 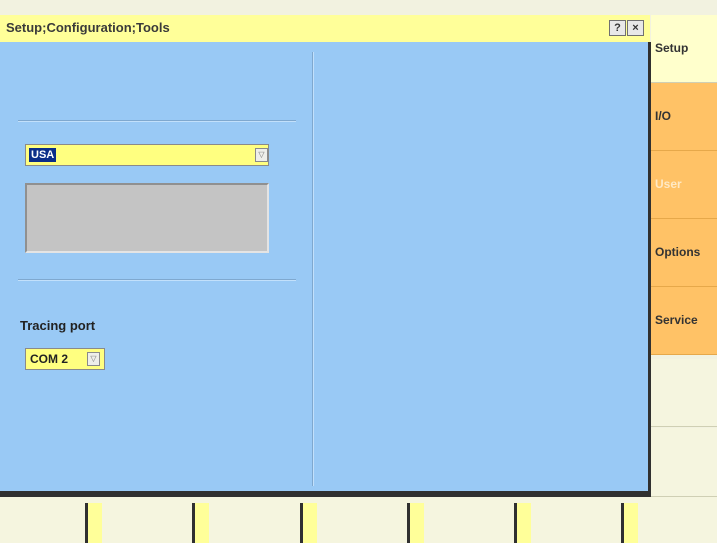 I want to click on close-icon: ×, so click(x=635, y=28).